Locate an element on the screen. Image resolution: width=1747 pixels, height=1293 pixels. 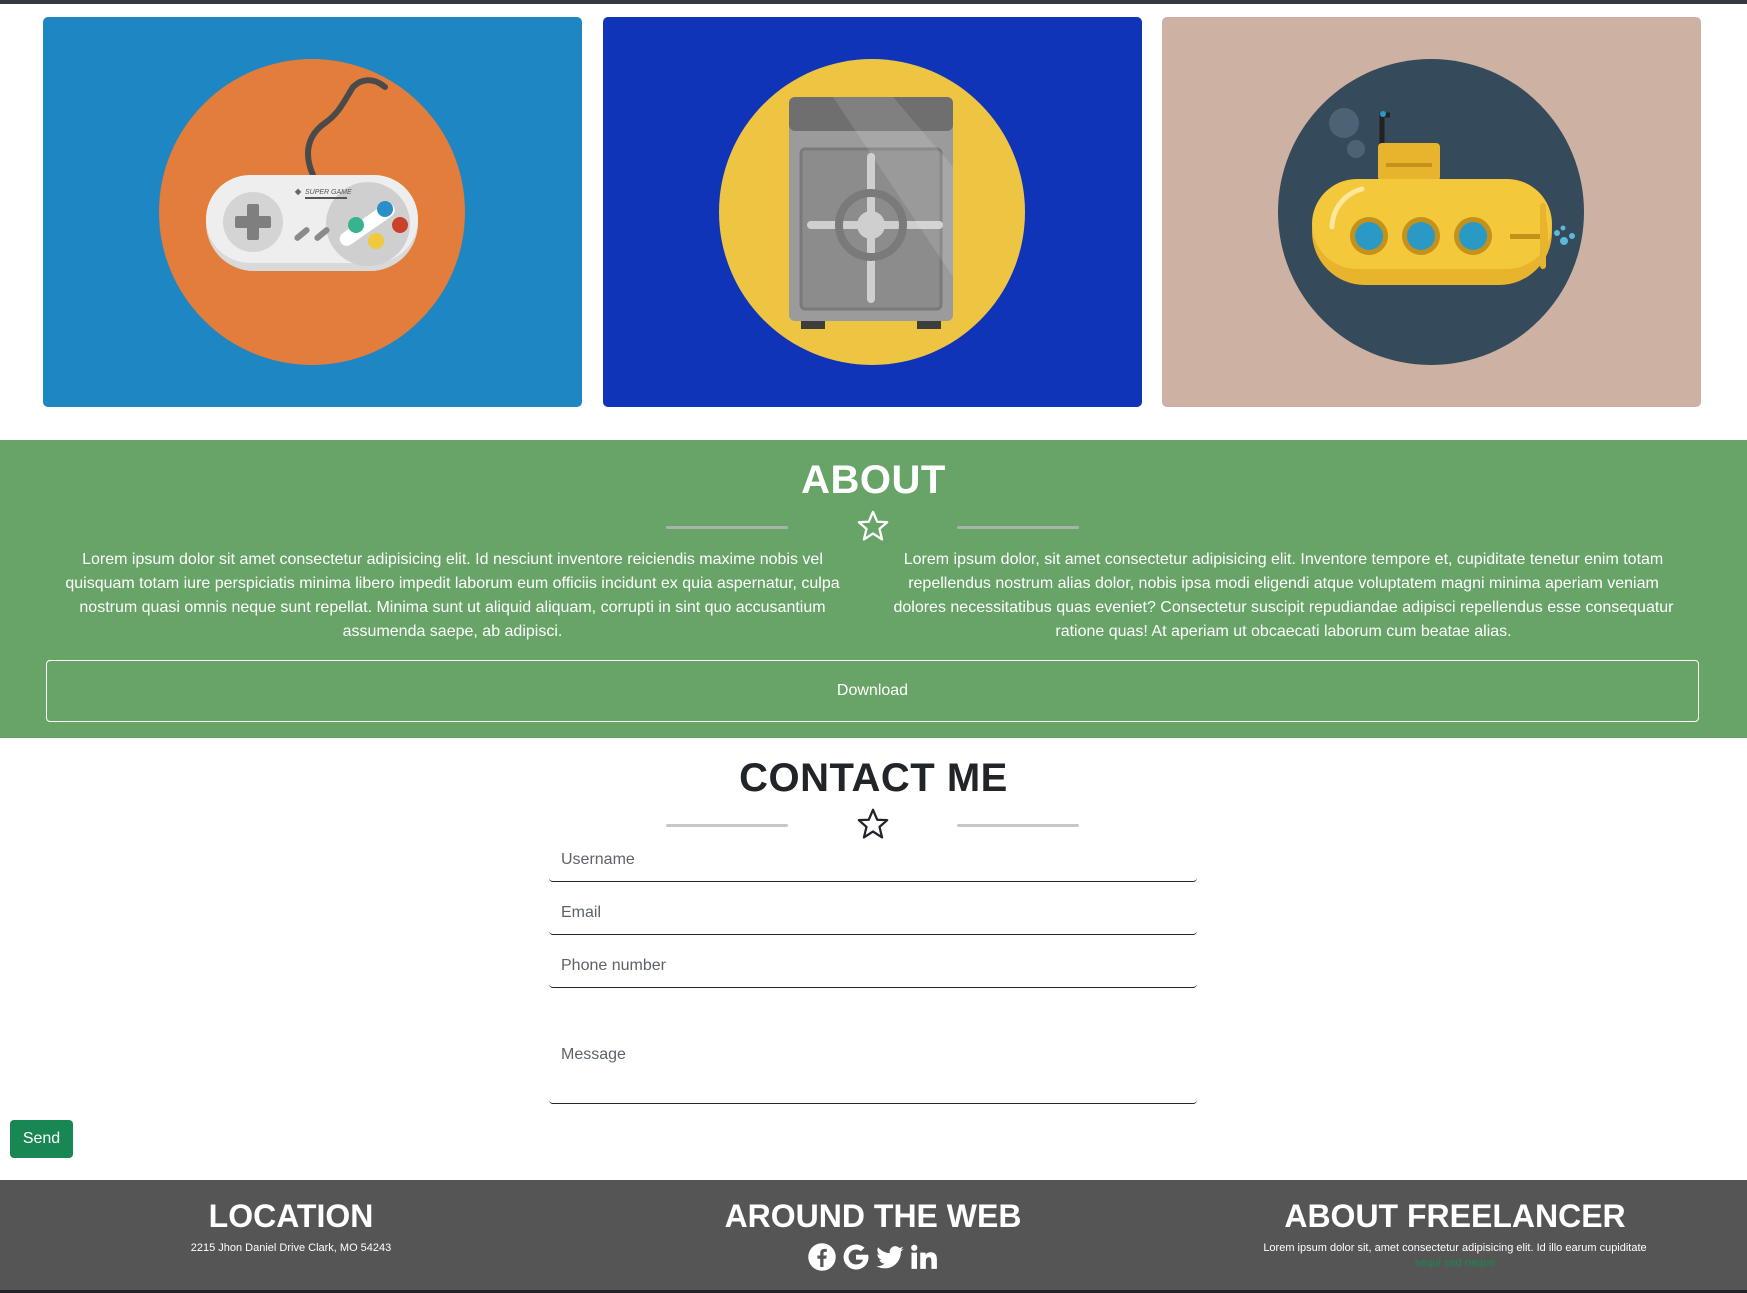
footer-location-title: LOCATION is located at coordinates (291, 1216).